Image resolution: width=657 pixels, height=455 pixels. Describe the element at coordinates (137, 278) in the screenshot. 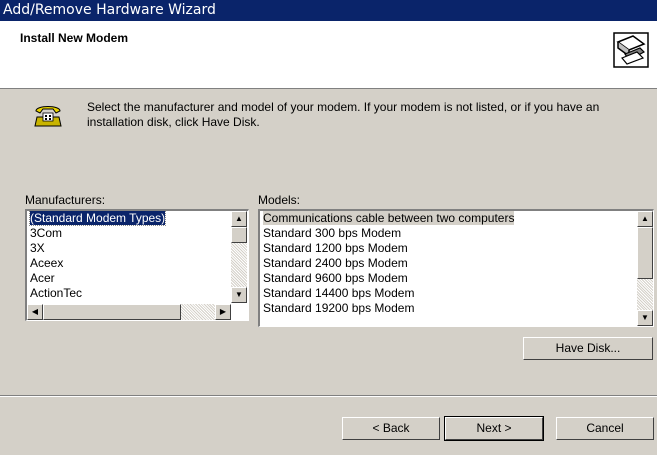

I see `list-item: Acer` at that location.